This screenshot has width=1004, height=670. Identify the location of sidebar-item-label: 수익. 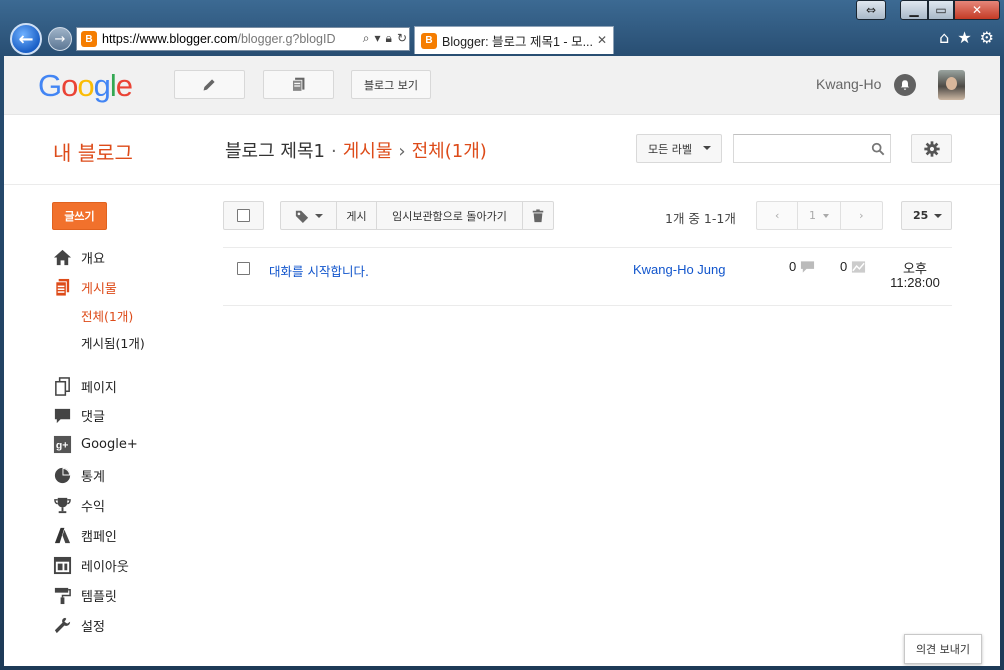
(93, 507).